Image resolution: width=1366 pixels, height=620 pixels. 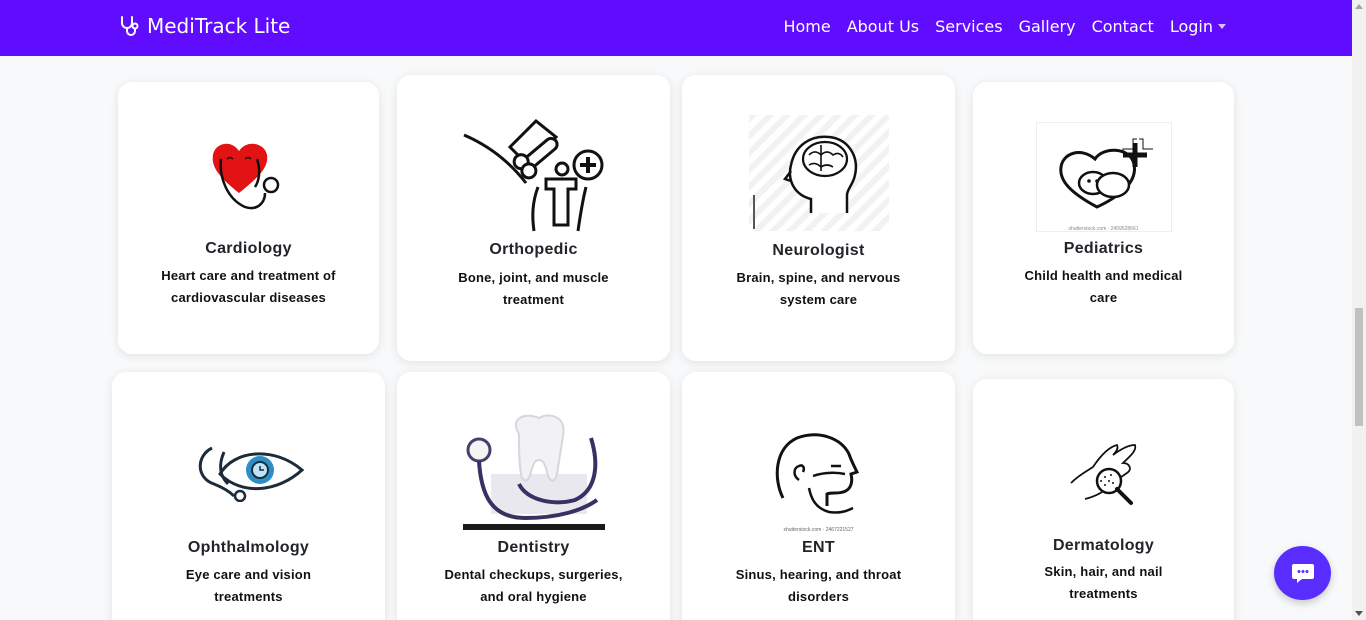 What do you see at coordinates (533, 288) in the screenshot?
I see `card-description: Bone, joint, and muscle treatment` at bounding box center [533, 288].